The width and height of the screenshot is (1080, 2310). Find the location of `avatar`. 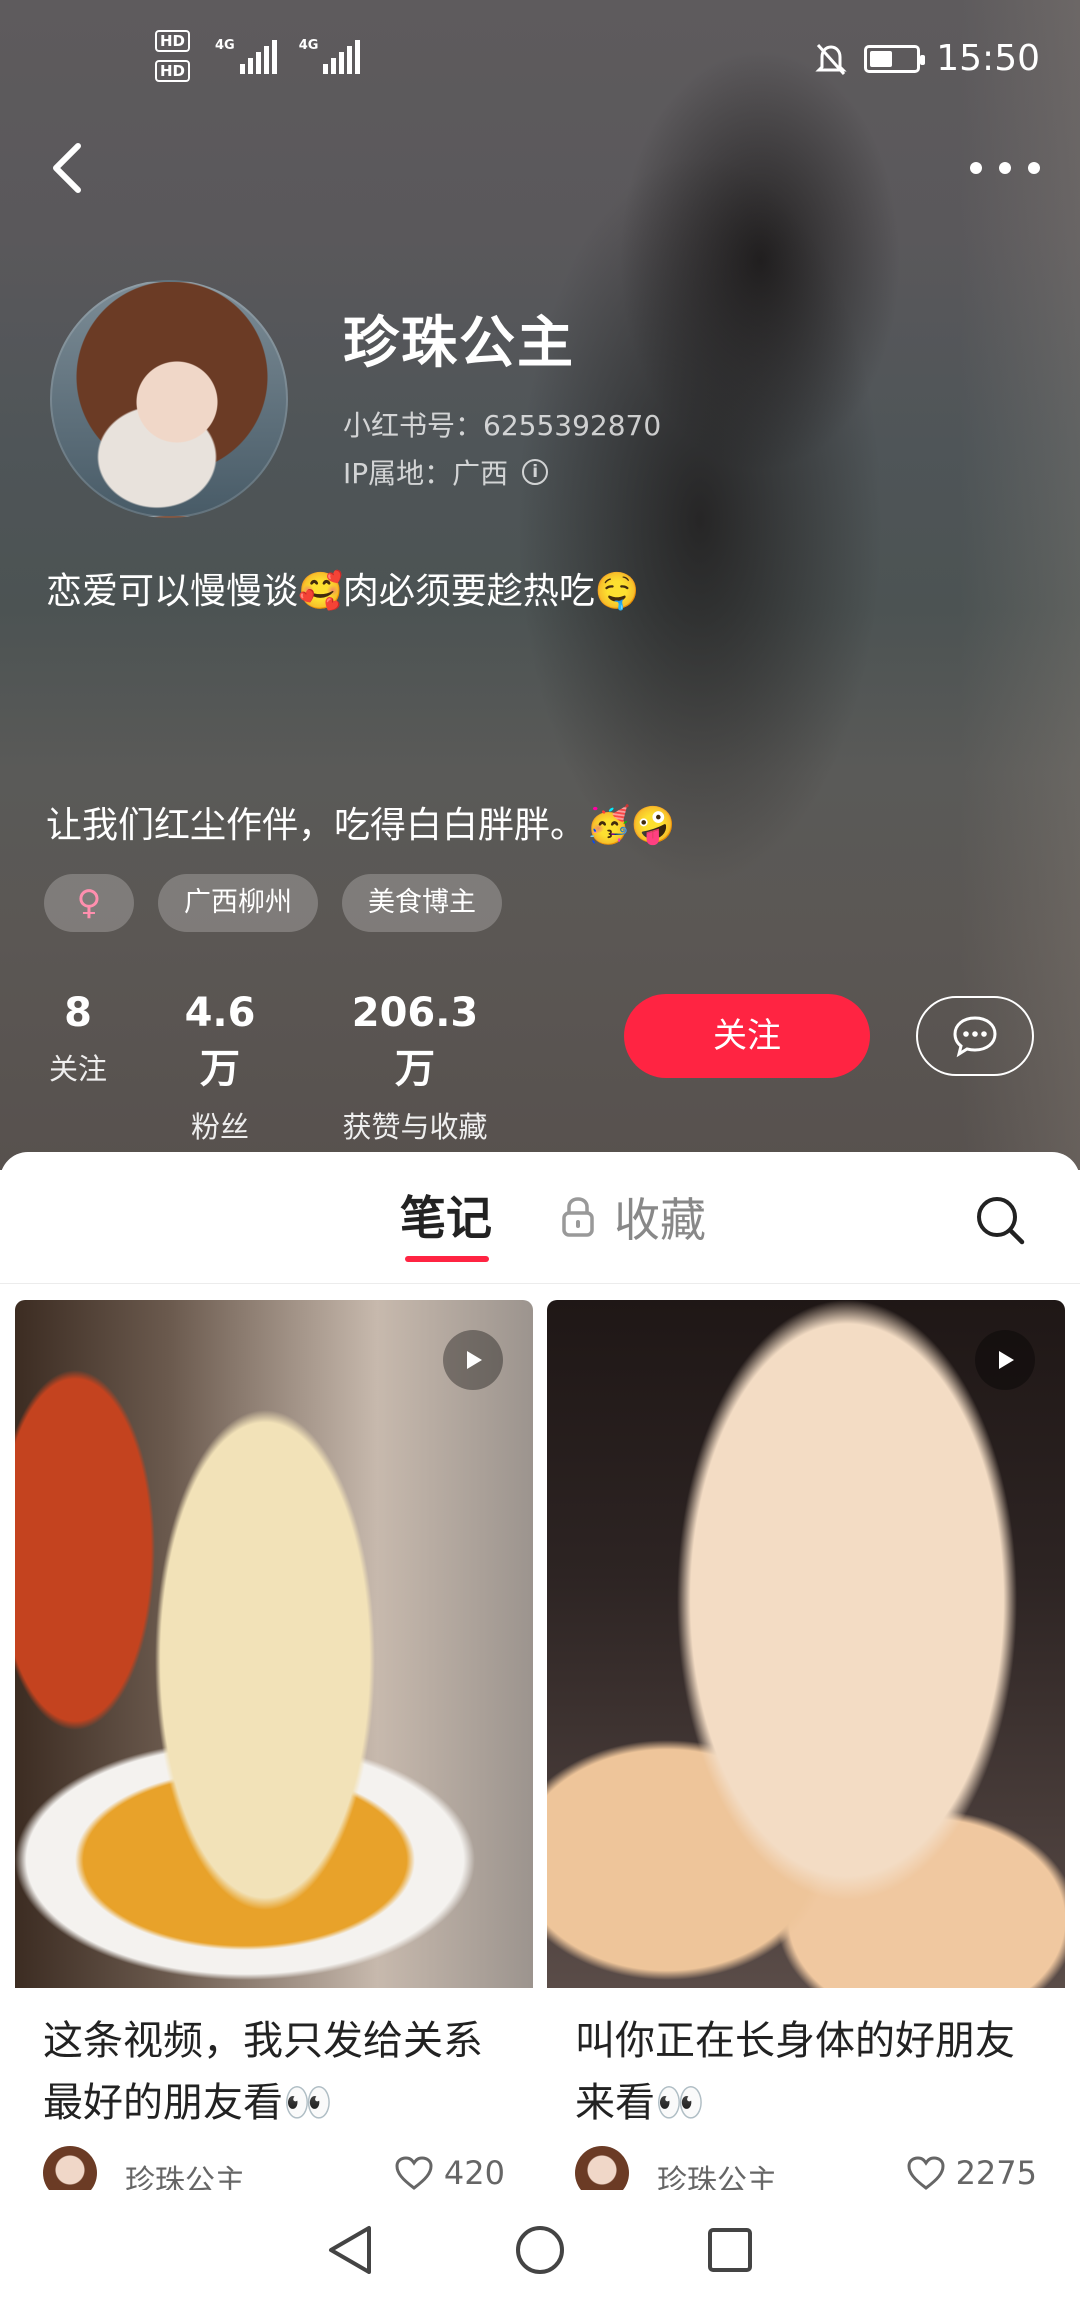

avatar is located at coordinates (169, 399).